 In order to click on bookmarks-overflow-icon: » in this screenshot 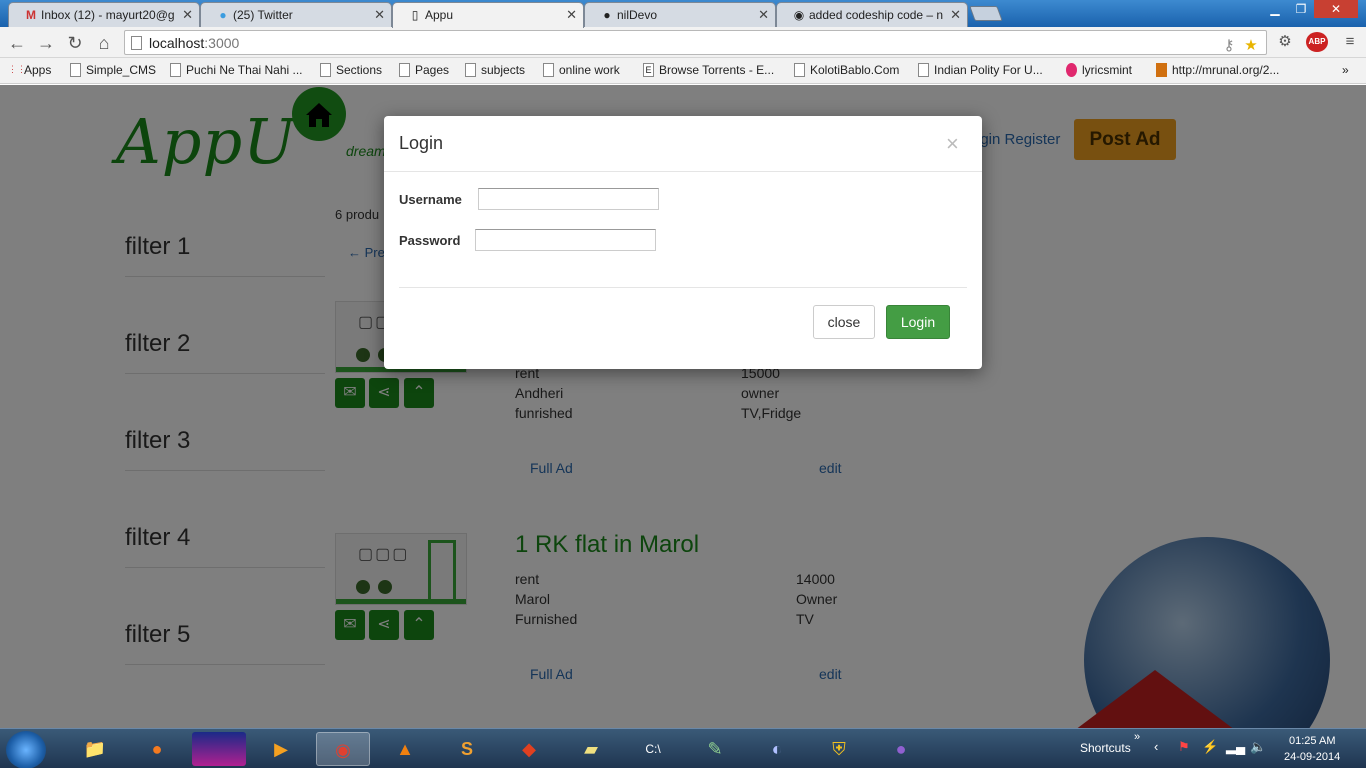, I will do `click(1345, 70)`.